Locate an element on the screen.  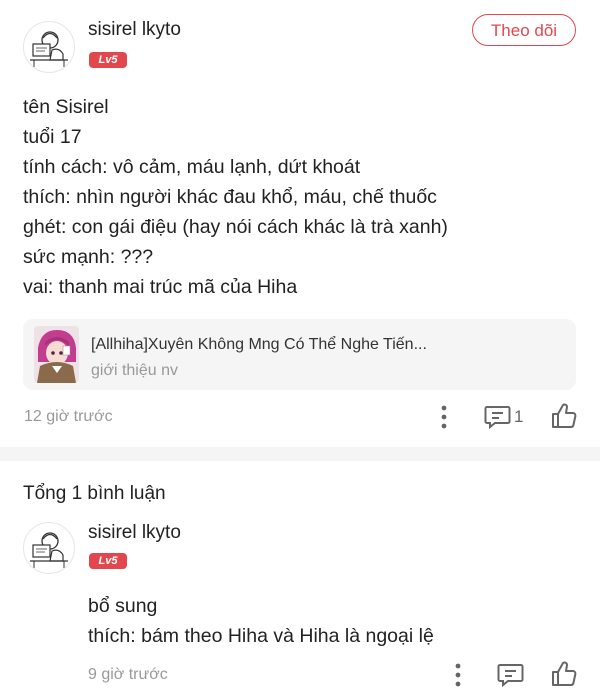
post-timestamp: 12 giờ trước is located at coordinates (68, 416).